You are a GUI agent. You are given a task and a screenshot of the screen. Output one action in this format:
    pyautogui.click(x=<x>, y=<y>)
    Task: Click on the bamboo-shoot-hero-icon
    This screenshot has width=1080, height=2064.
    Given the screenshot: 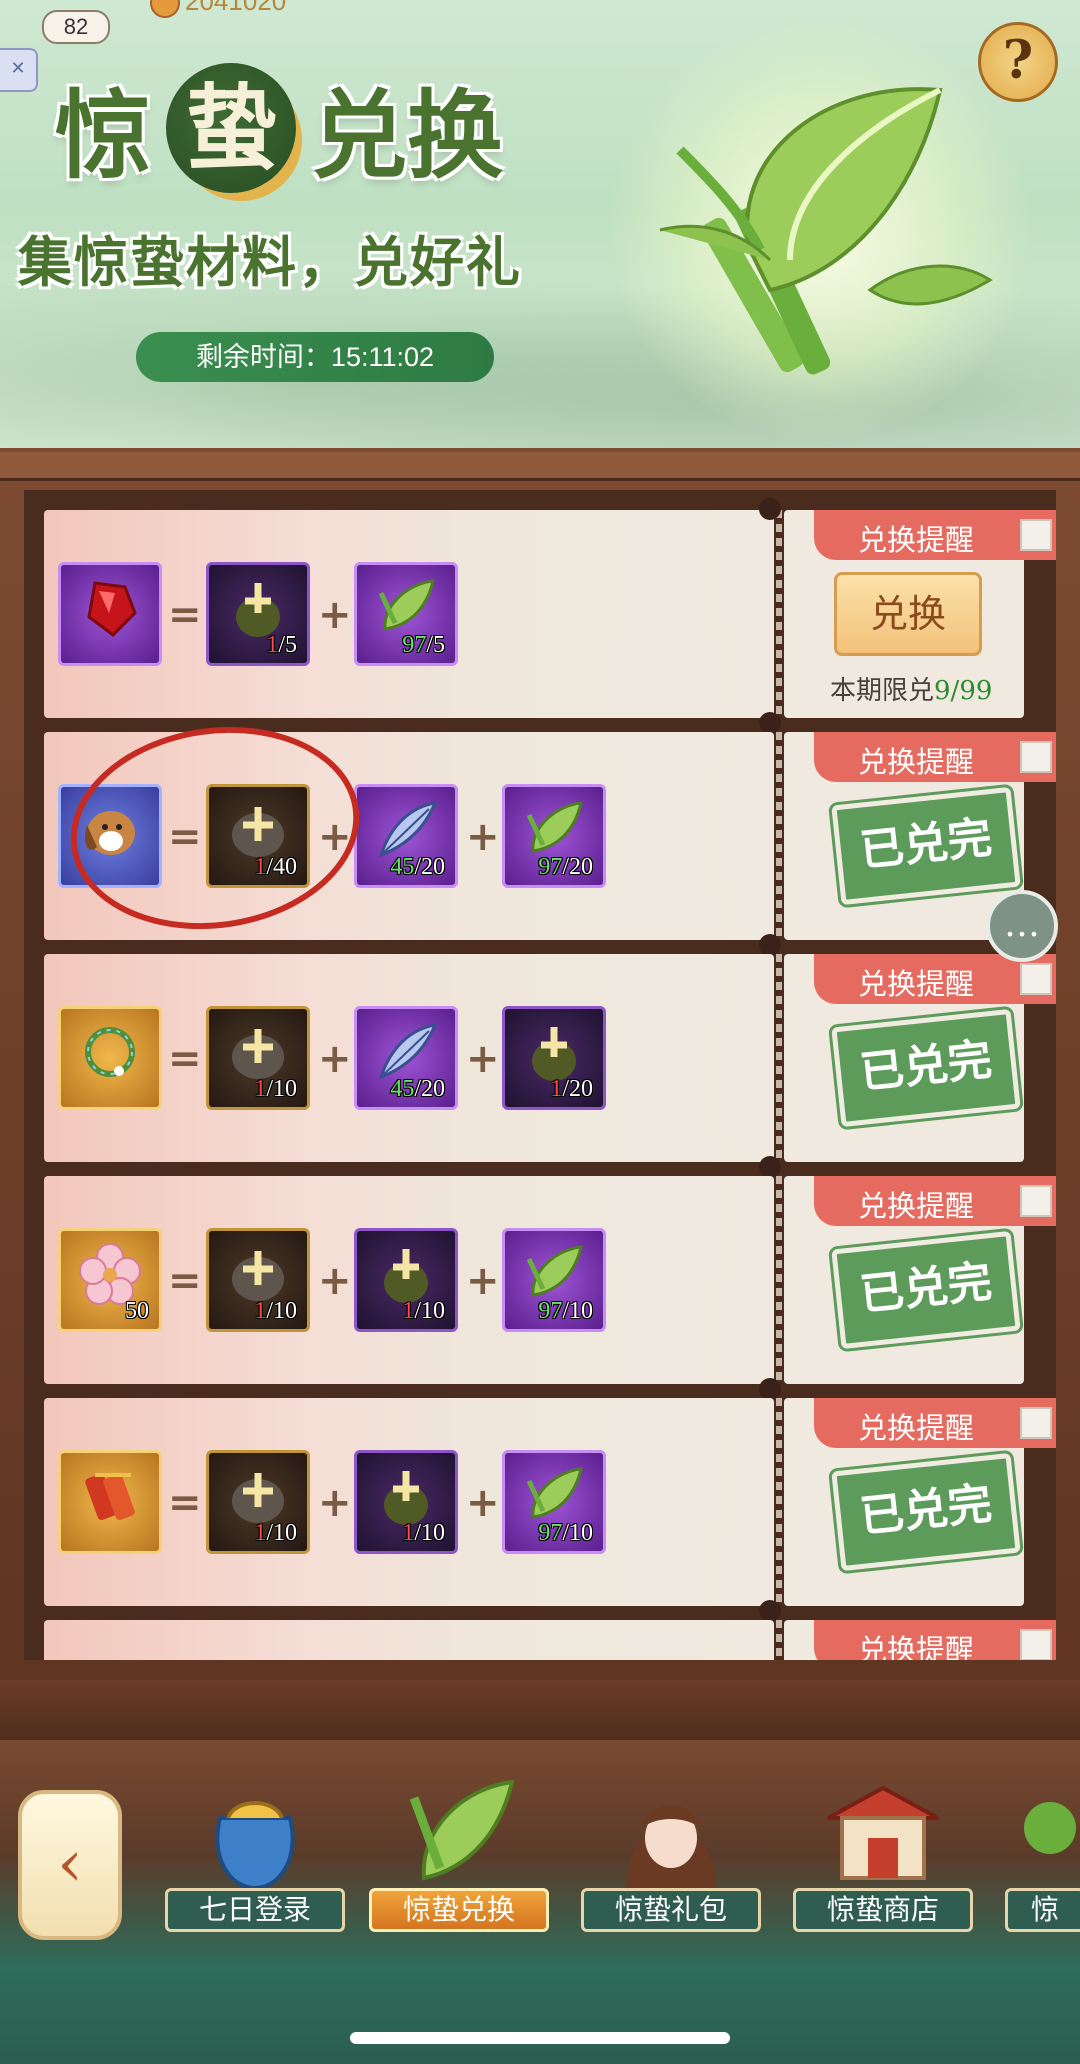 What is the action you would take?
    pyautogui.click(x=826, y=231)
    